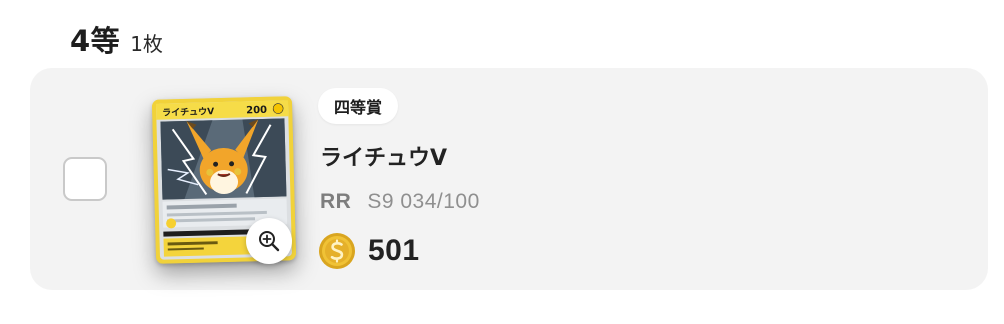 Image resolution: width=1004 pixels, height=324 pixels. I want to click on select-checkbox, so click(85, 179).